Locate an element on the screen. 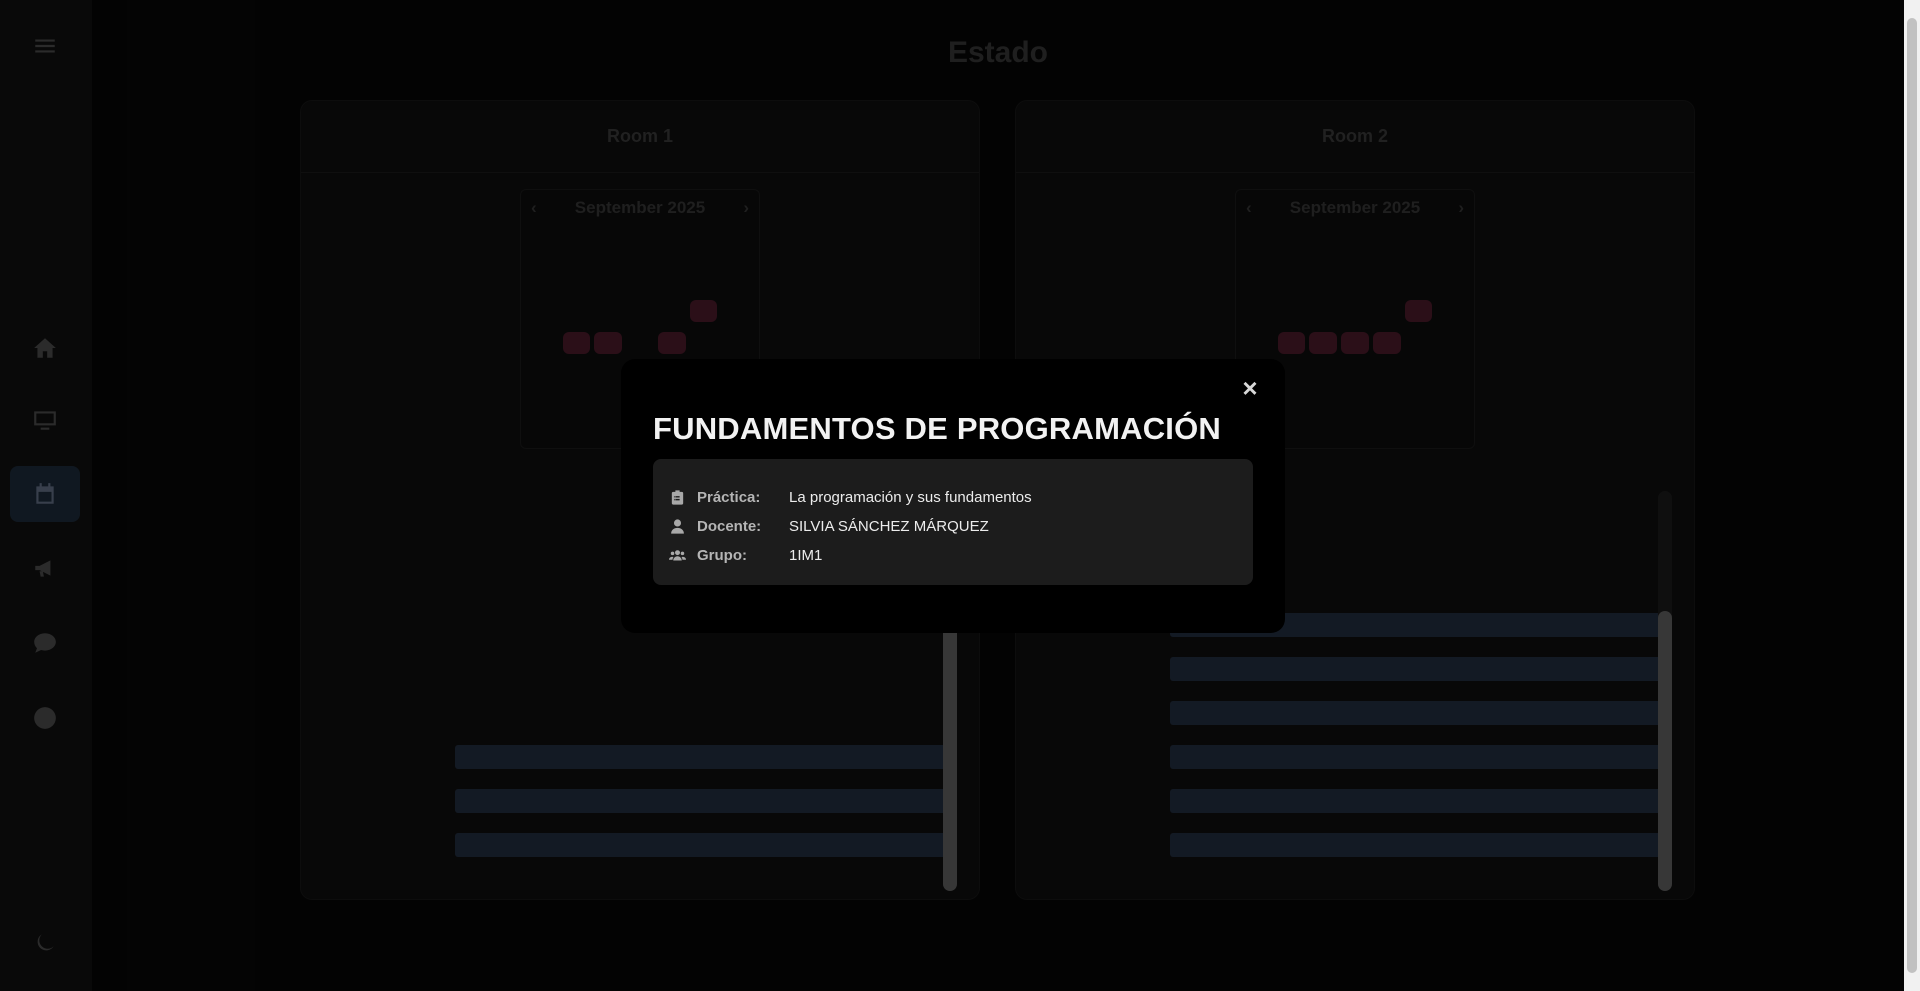  info-value: SILVIA SÁNCHEZ MÁRQUEZ is located at coordinates (889, 526).